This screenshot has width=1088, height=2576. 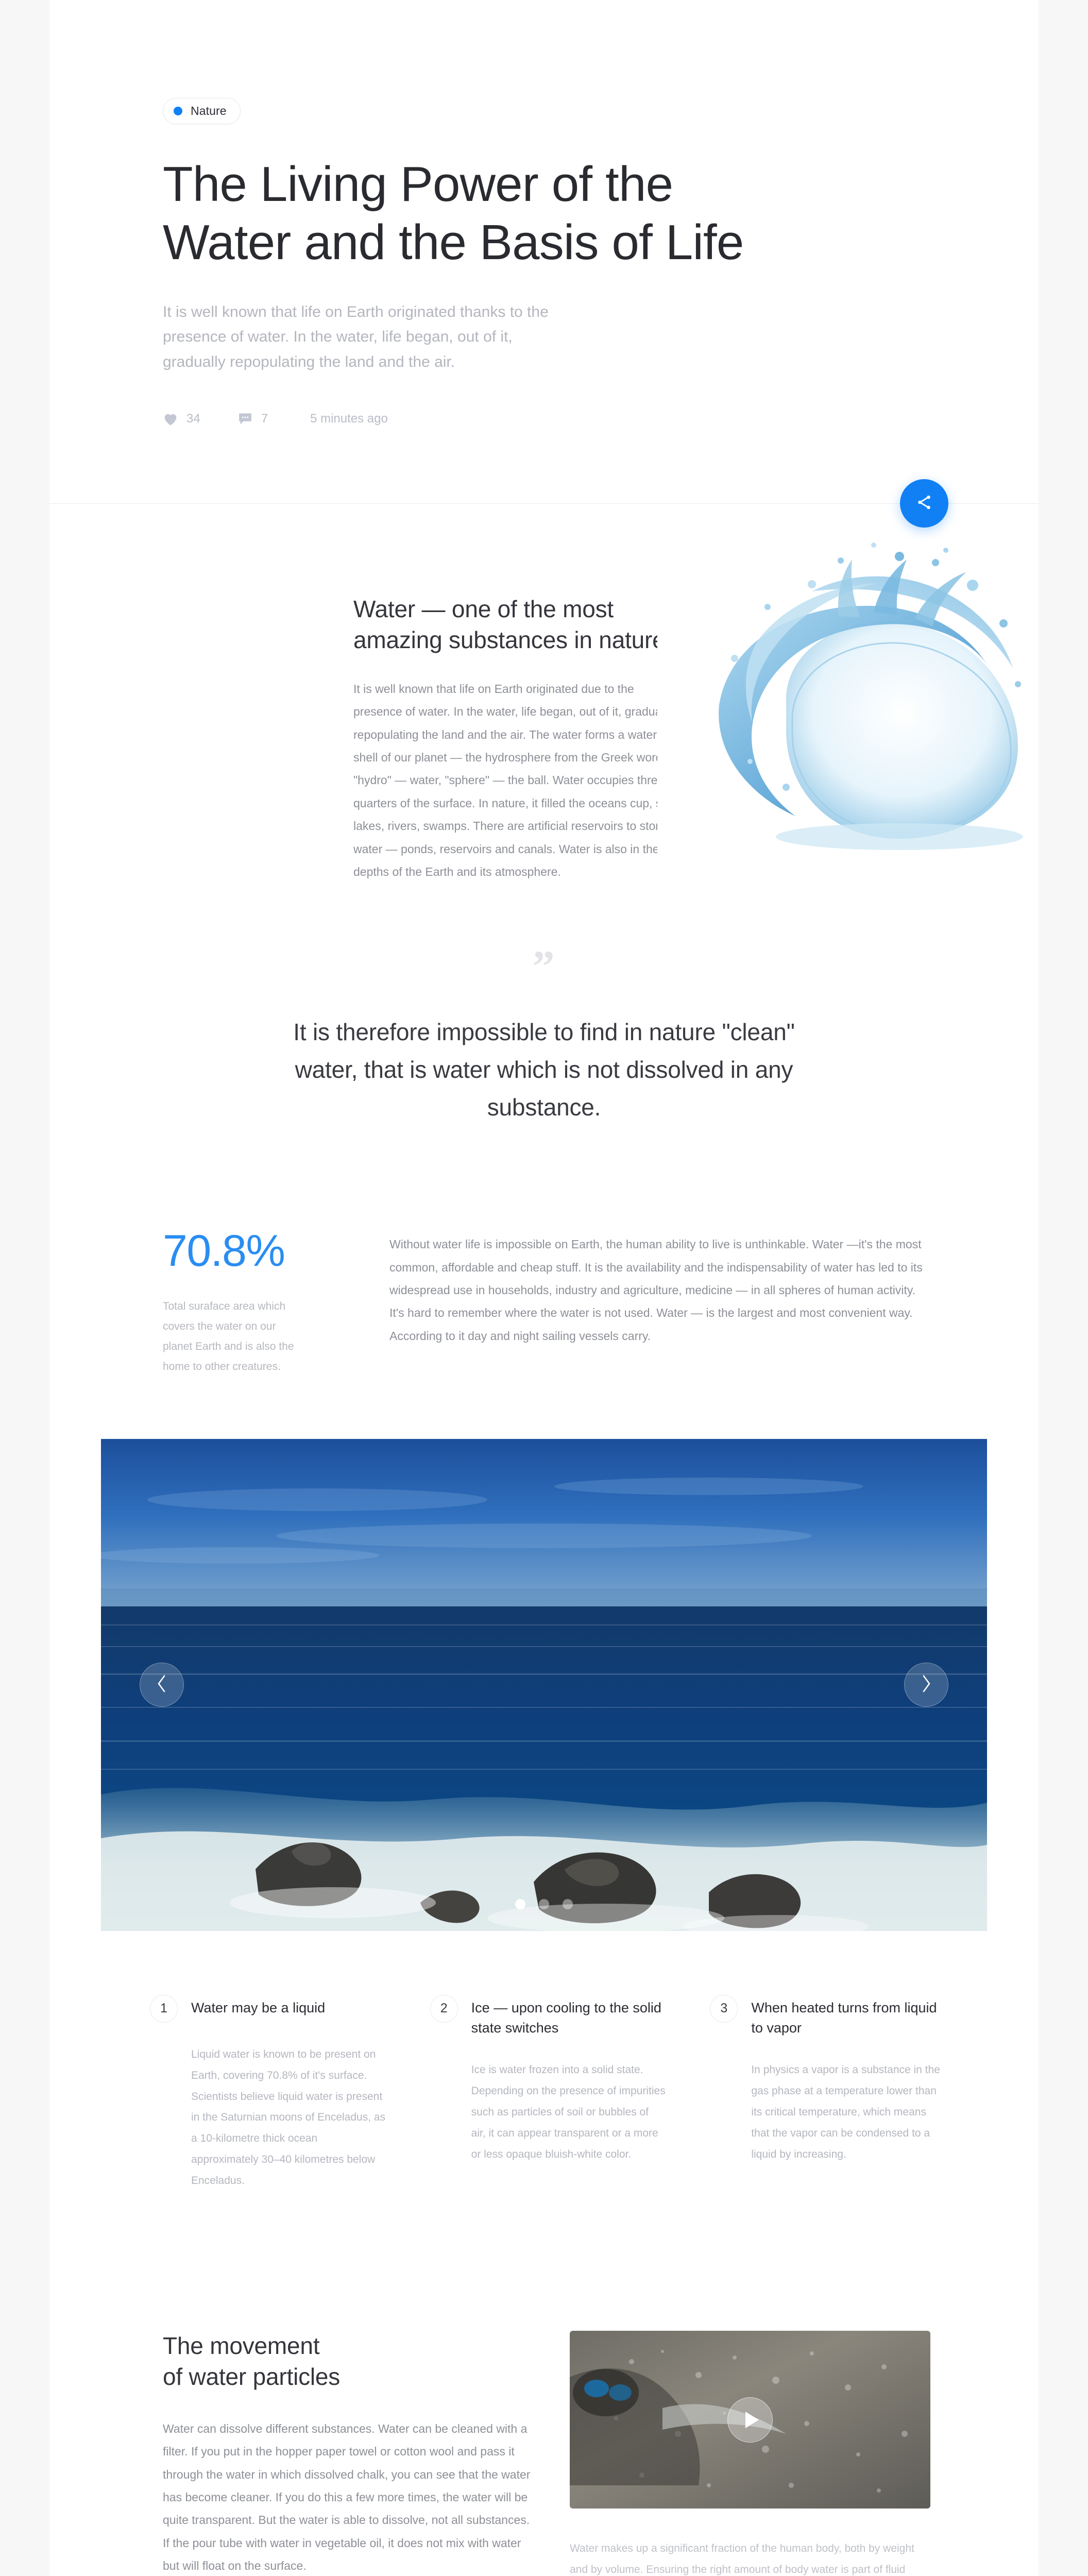 What do you see at coordinates (349, 419) in the screenshot?
I see `published-time: 5 minutes ago` at bounding box center [349, 419].